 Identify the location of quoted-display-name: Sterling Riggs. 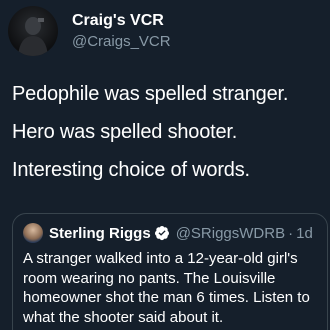
(100, 233).